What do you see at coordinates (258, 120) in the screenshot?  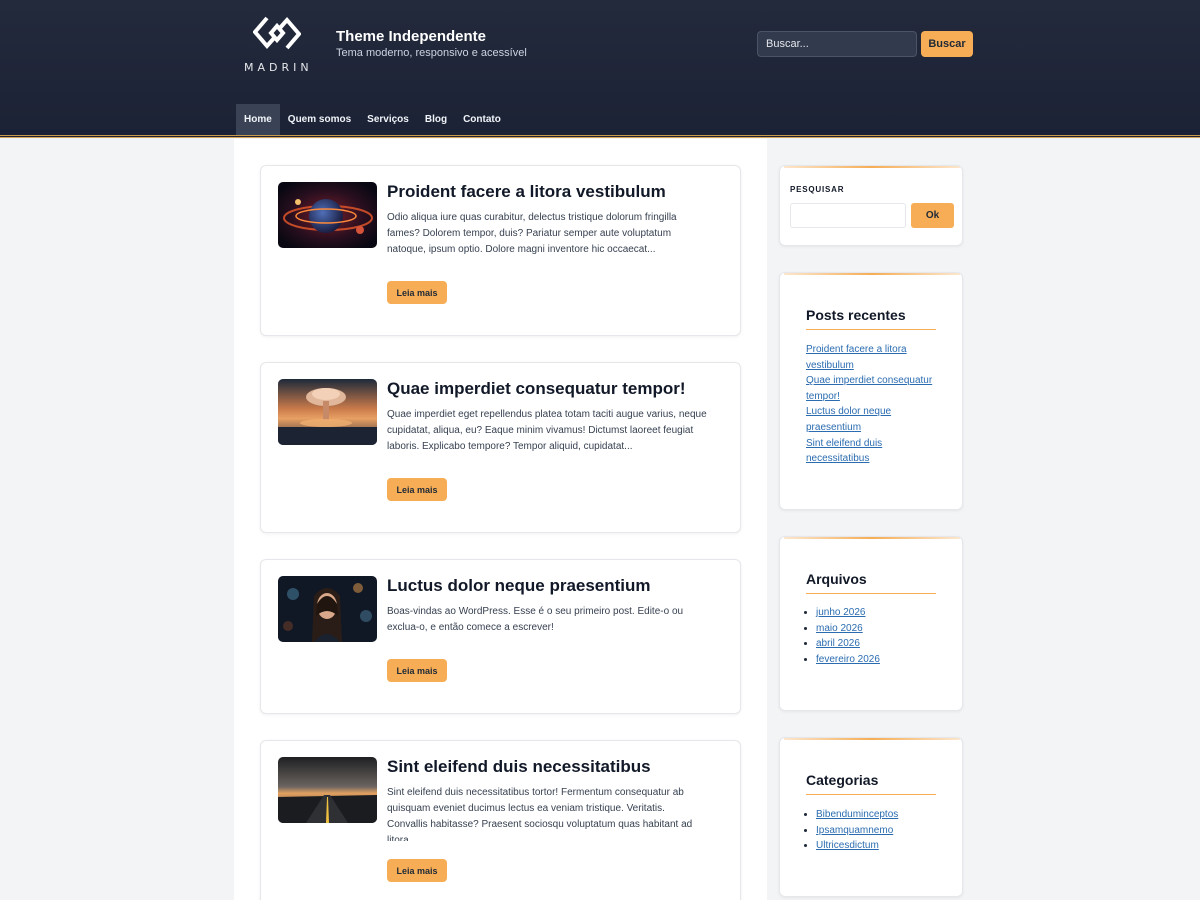 I see `nav-home: Home` at bounding box center [258, 120].